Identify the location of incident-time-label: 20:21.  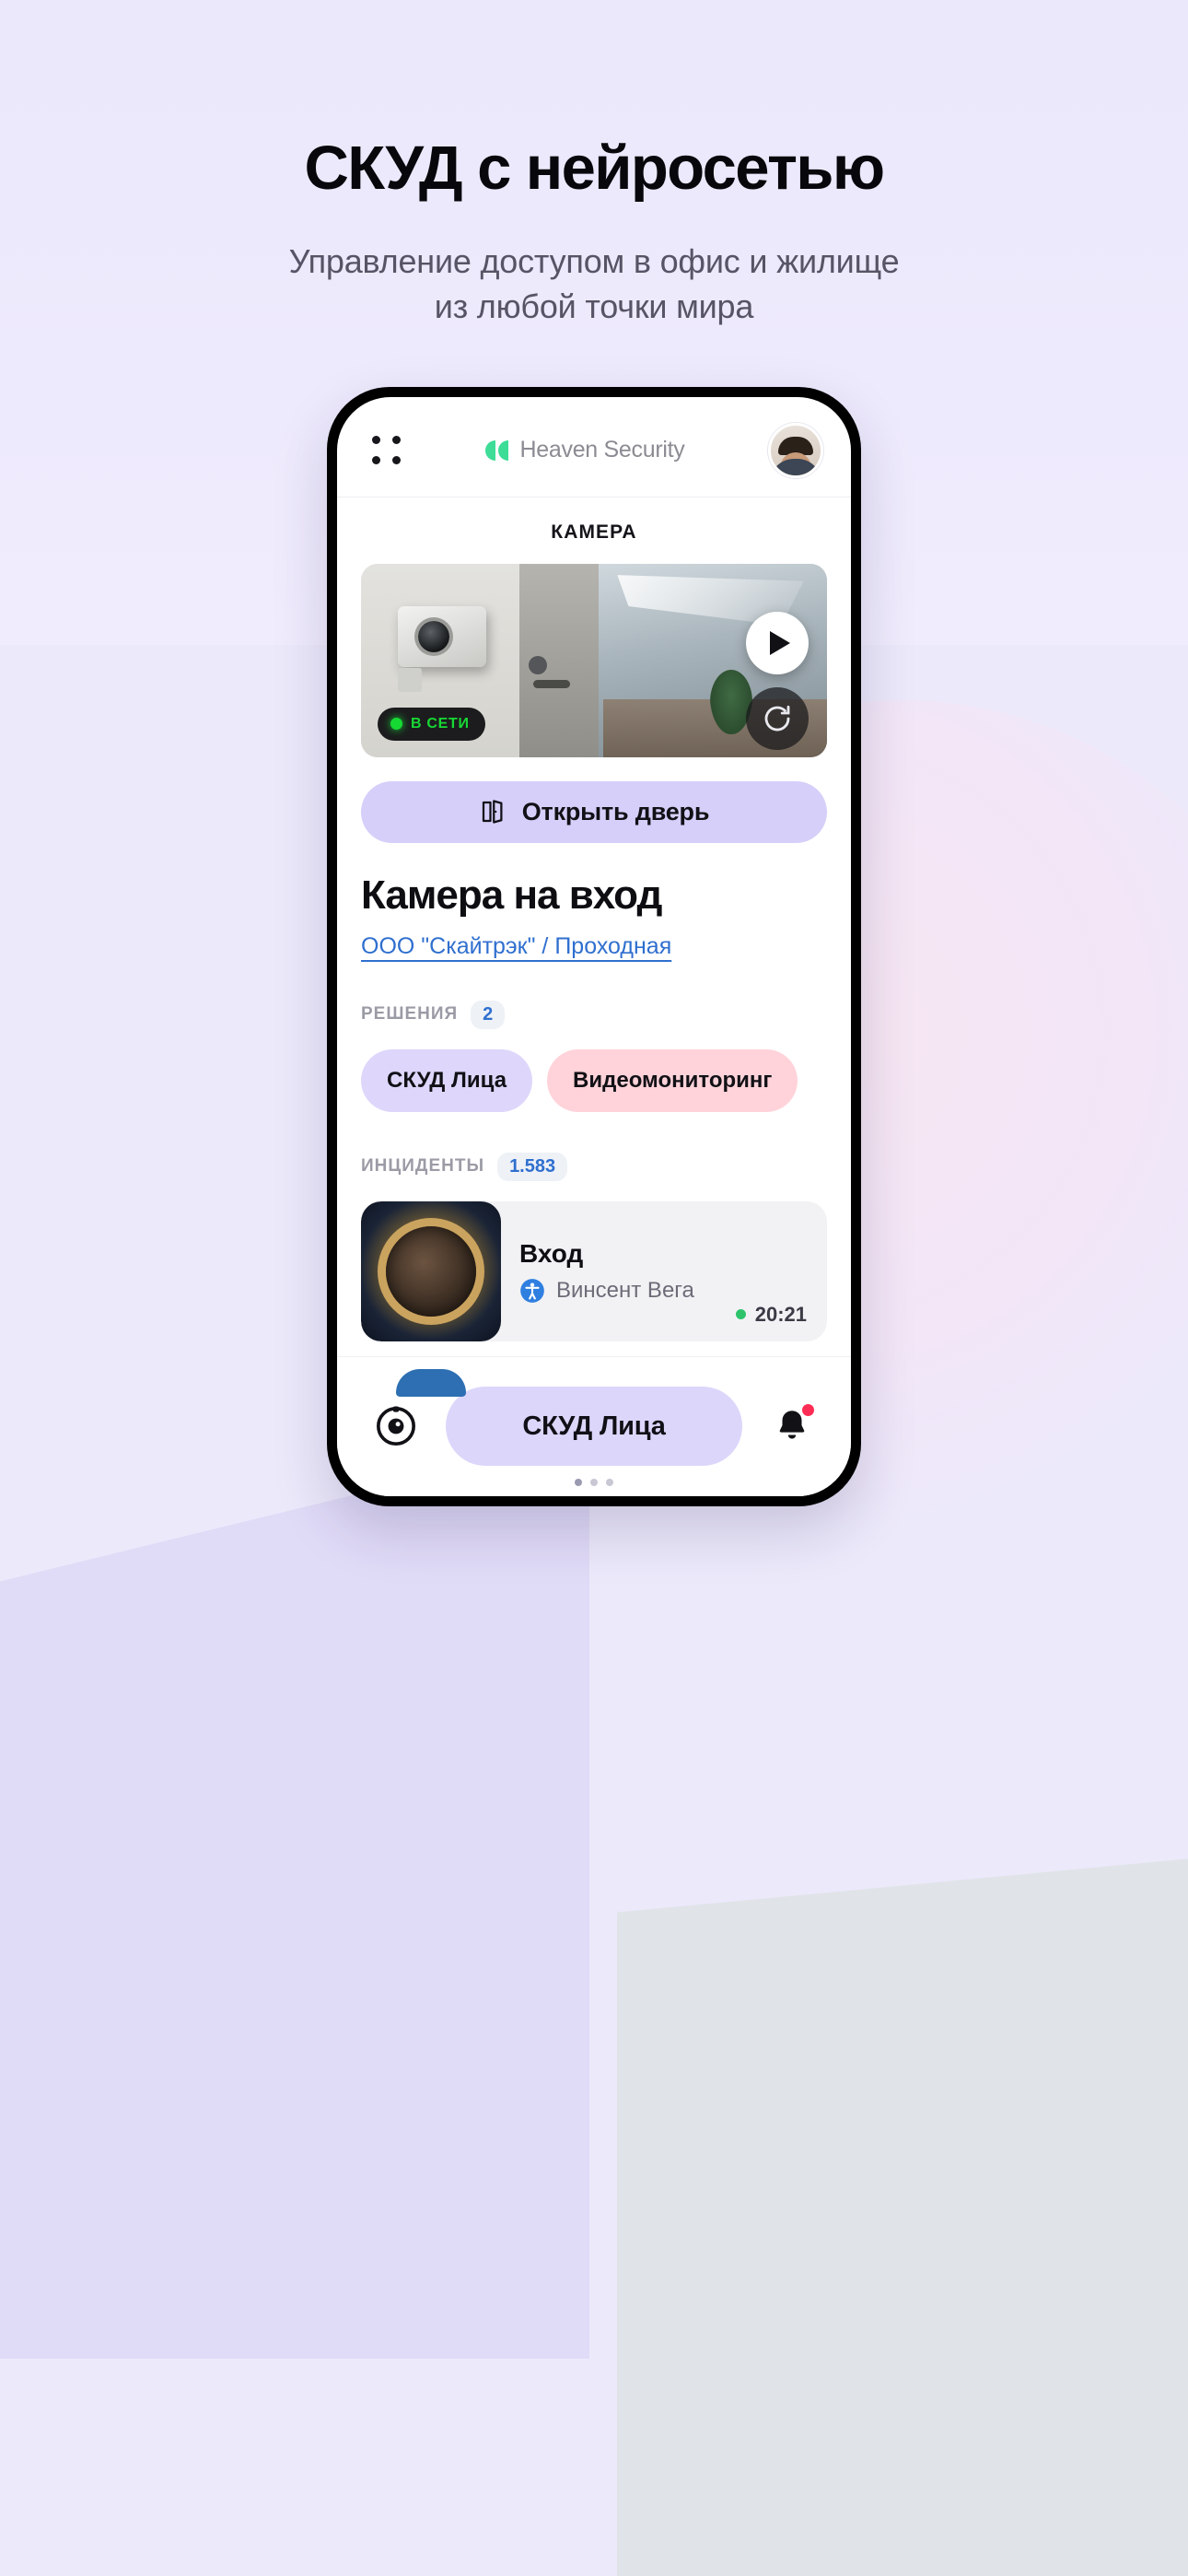
(780, 1314).